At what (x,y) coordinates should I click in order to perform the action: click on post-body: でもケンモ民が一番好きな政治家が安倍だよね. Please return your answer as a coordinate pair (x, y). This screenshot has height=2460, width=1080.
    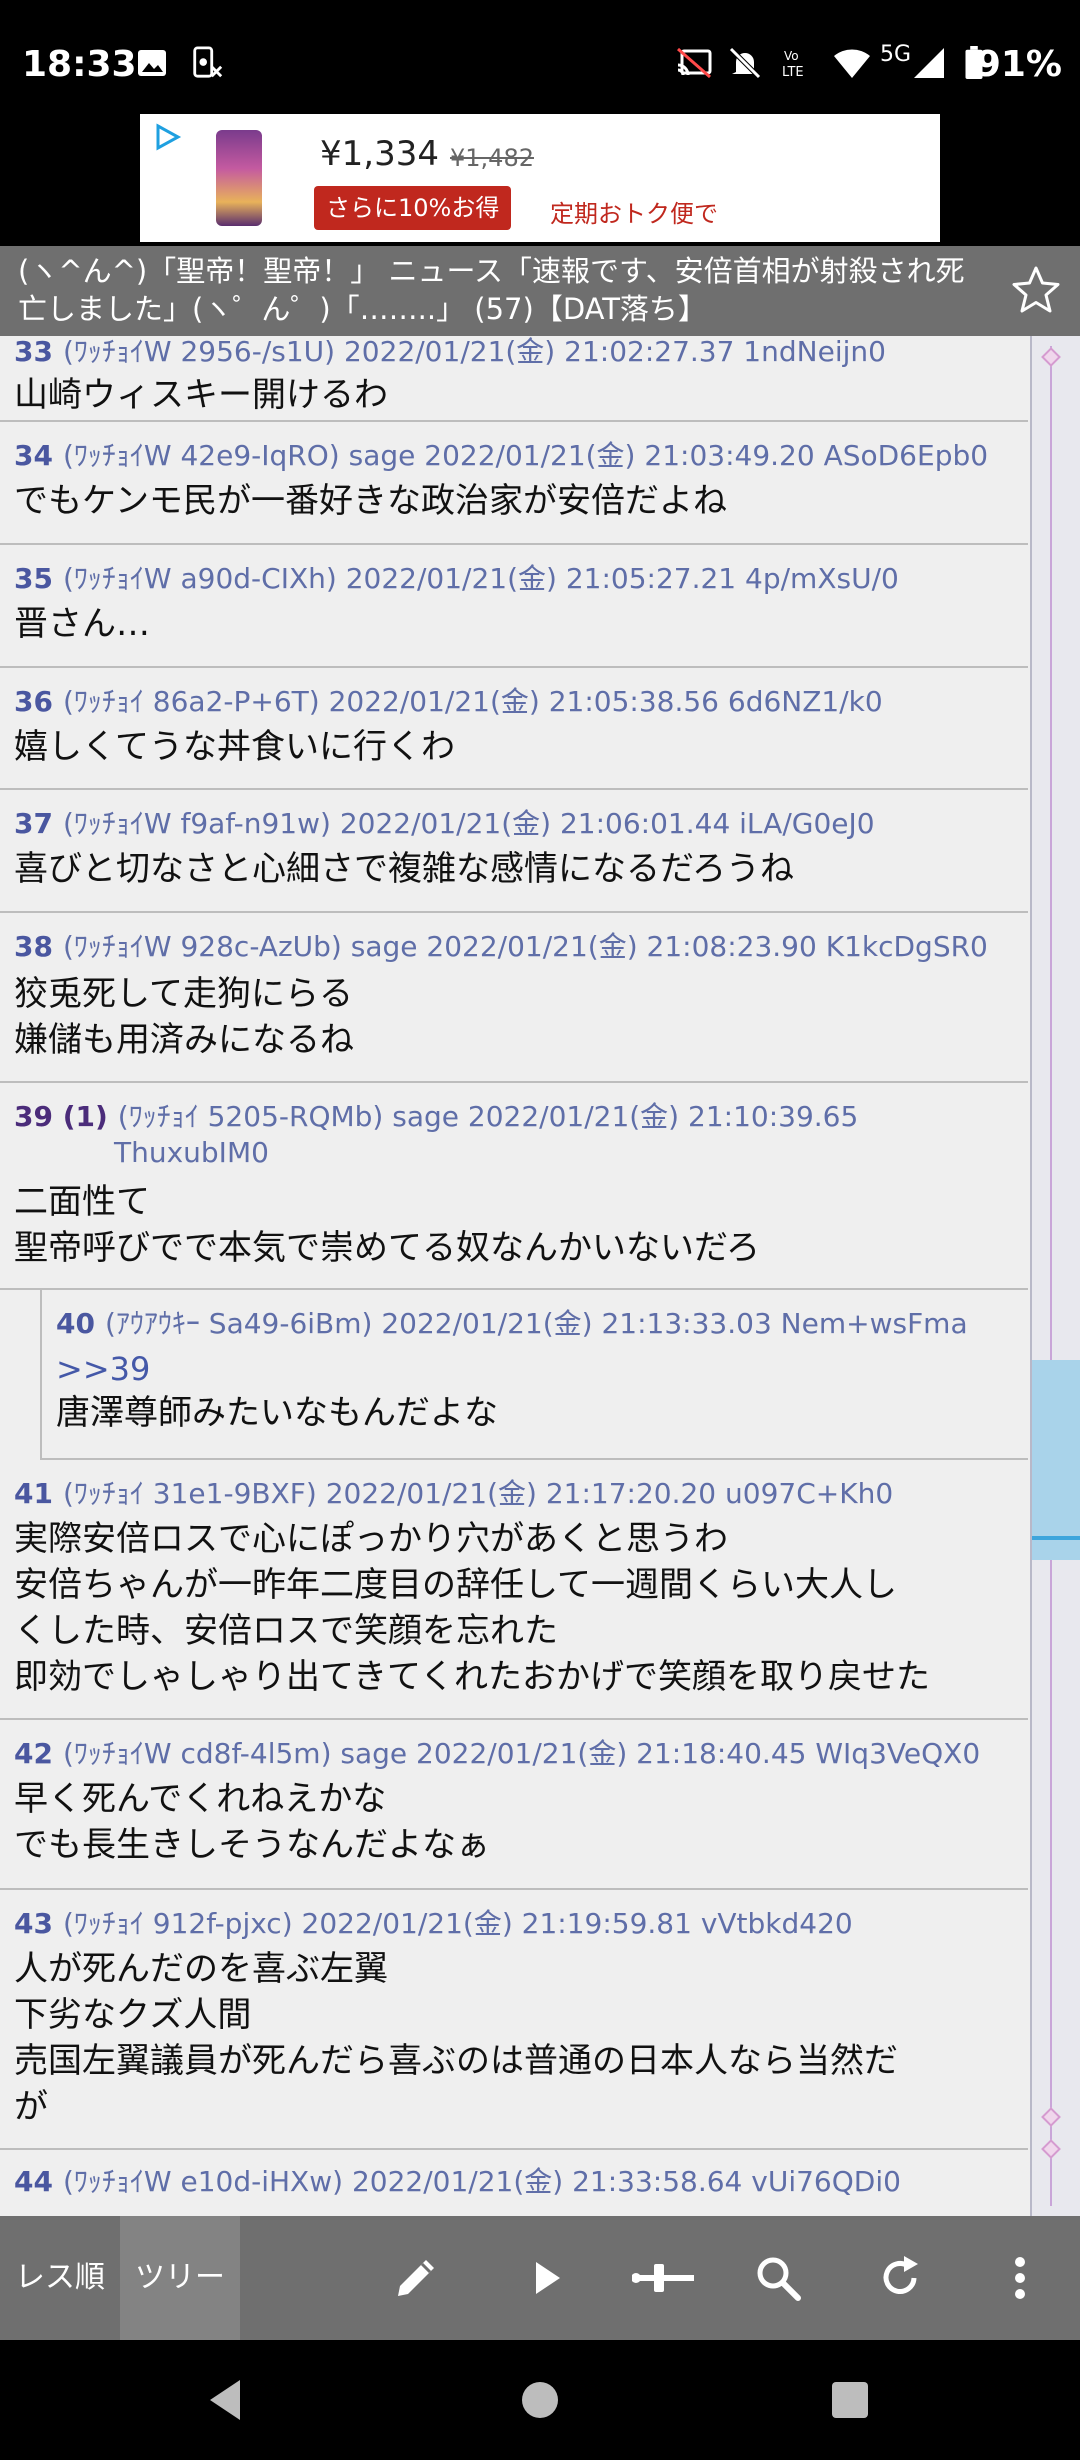
    Looking at the image, I should click on (370, 501).